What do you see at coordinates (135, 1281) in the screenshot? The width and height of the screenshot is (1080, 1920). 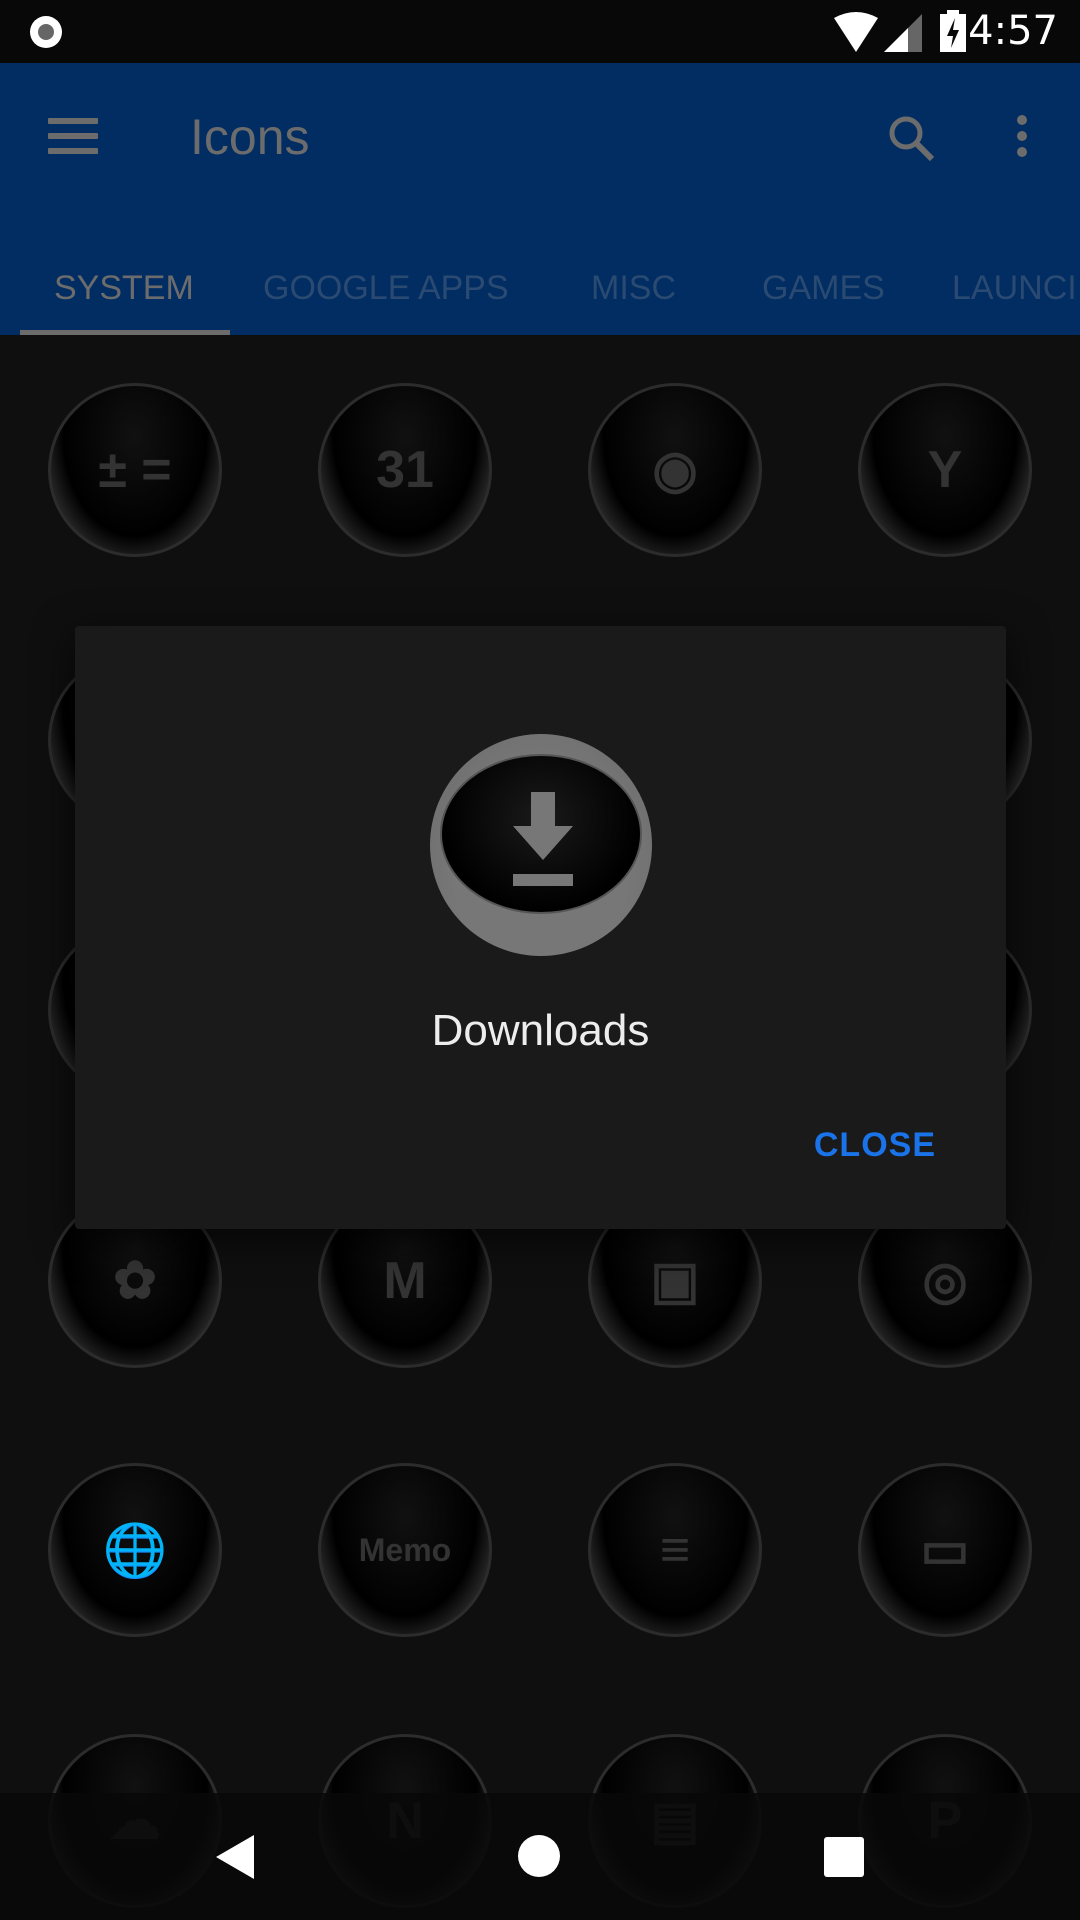 I see `icon-glyph: ✿` at bounding box center [135, 1281].